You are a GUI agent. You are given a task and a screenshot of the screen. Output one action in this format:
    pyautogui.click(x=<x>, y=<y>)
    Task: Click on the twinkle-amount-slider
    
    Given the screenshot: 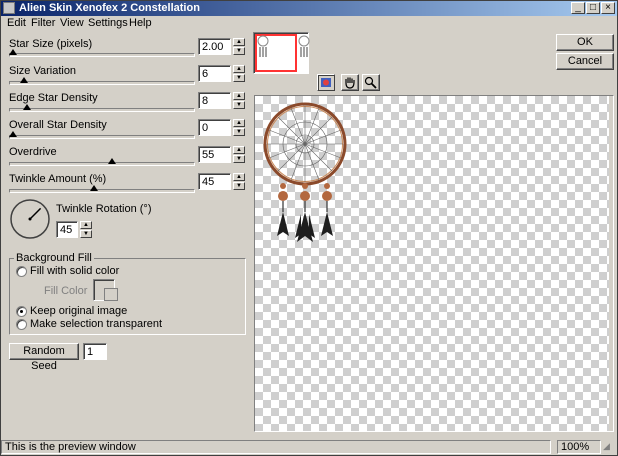 What is the action you would take?
    pyautogui.click(x=102, y=191)
    